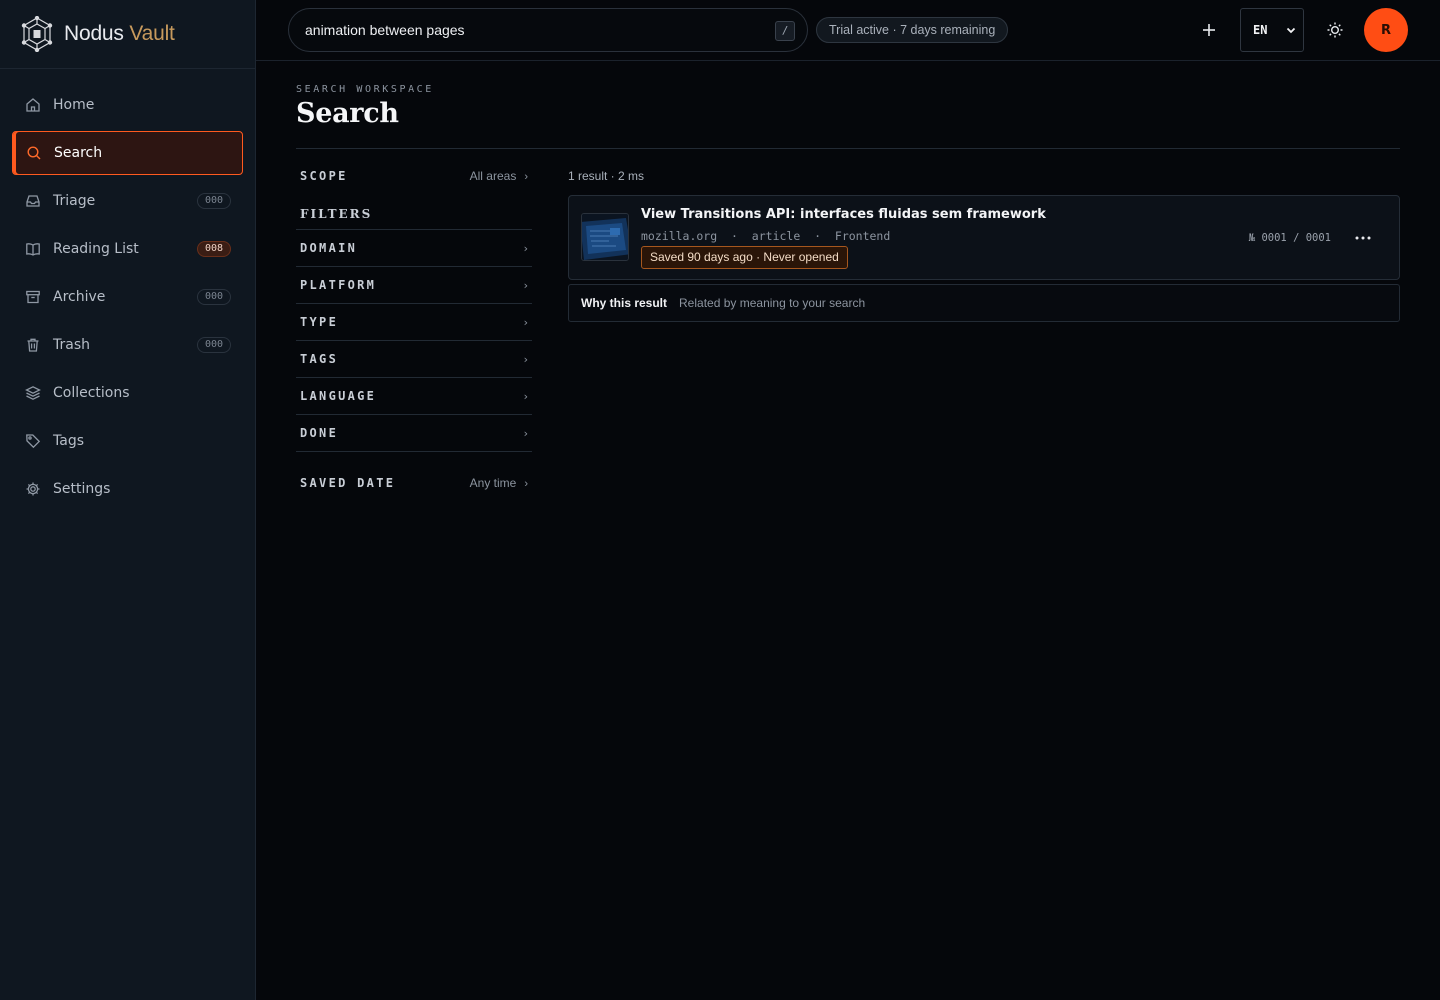  Describe the element at coordinates (1289, 238) in the screenshot. I see `result-index: № 0001 / 0001` at that location.